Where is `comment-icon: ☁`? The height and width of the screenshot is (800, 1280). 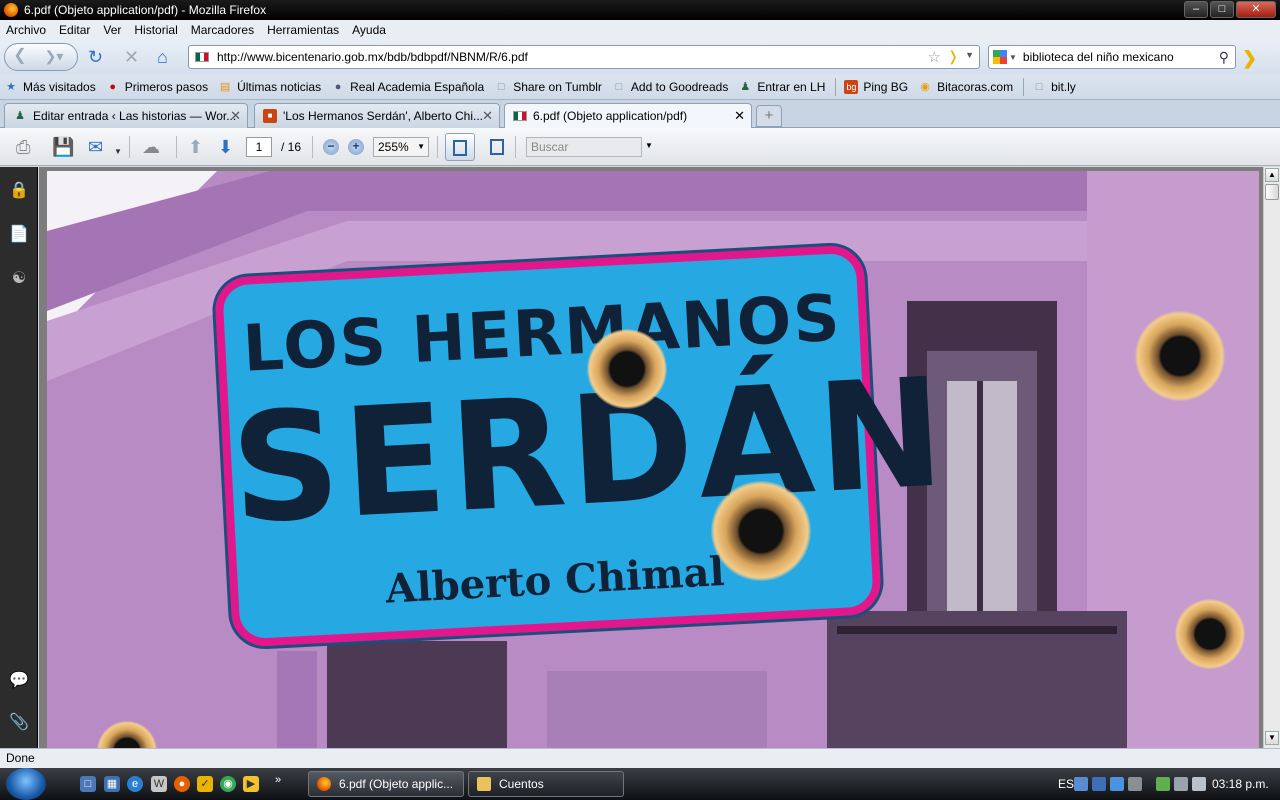 comment-icon: ☁ is located at coordinates (151, 147).